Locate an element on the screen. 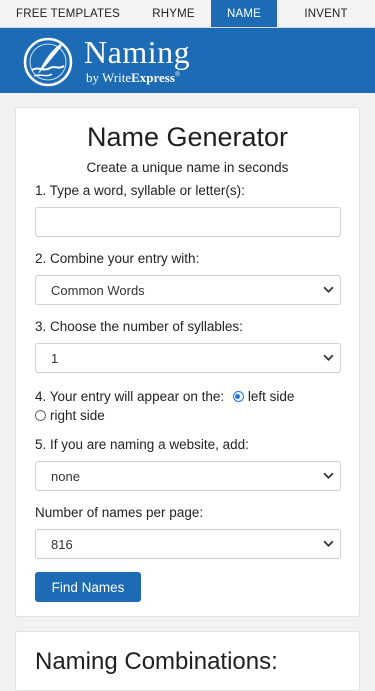  step4-label: 4. Your entry will appear on the: is located at coordinates (130, 396).